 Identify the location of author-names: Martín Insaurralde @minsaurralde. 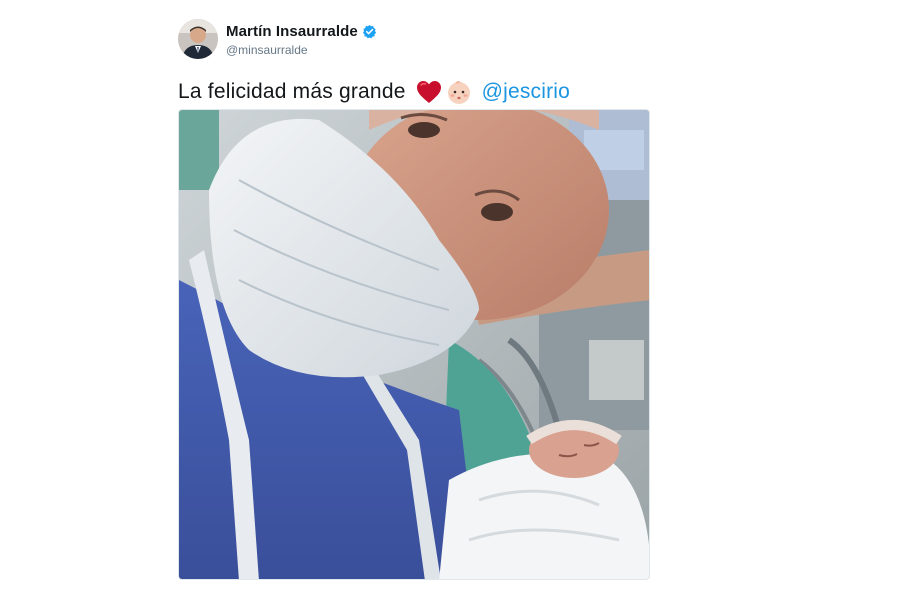
(301, 39).